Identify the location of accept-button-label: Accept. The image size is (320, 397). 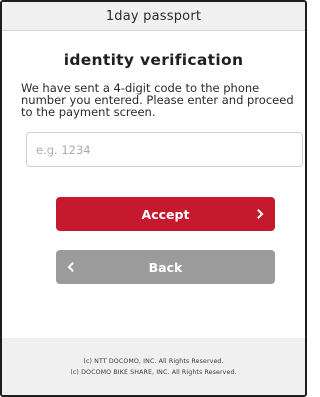
(165, 214).